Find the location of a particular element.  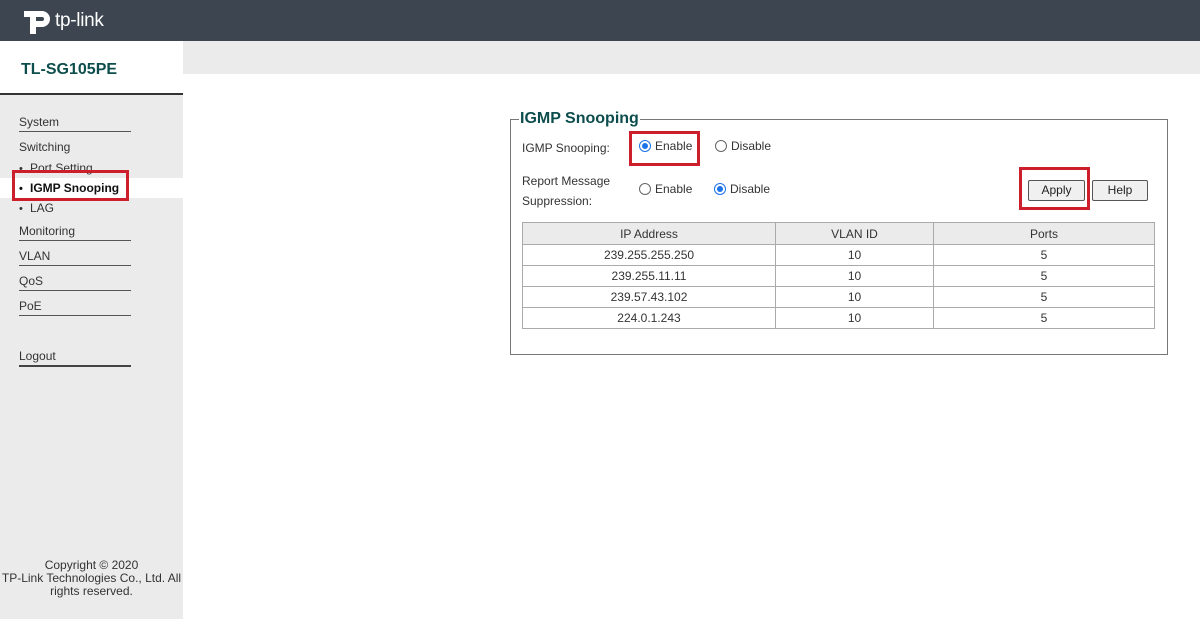

radio-label: Enable is located at coordinates (674, 189).